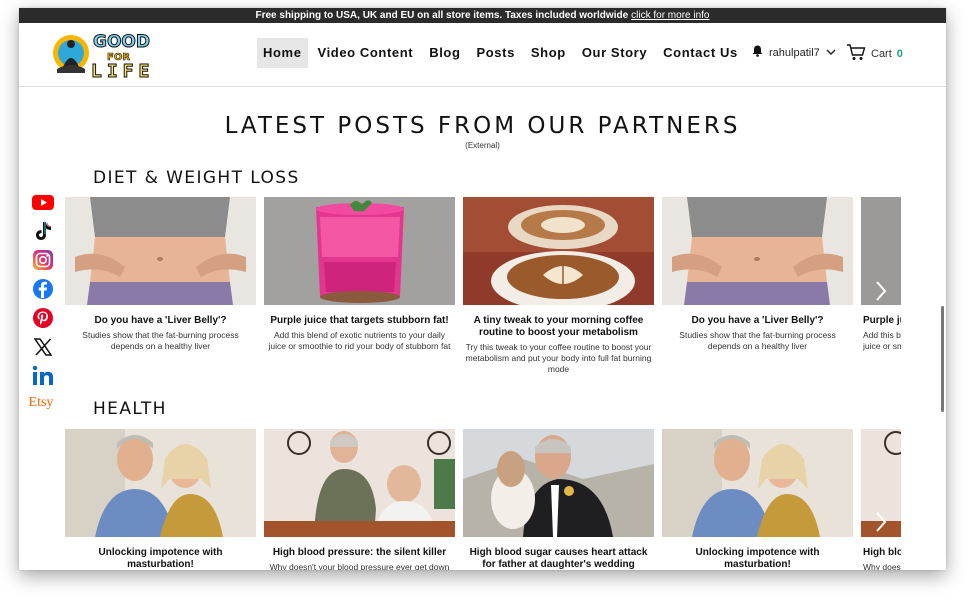  I want to click on logo-text-3: LIFE, so click(122, 71).